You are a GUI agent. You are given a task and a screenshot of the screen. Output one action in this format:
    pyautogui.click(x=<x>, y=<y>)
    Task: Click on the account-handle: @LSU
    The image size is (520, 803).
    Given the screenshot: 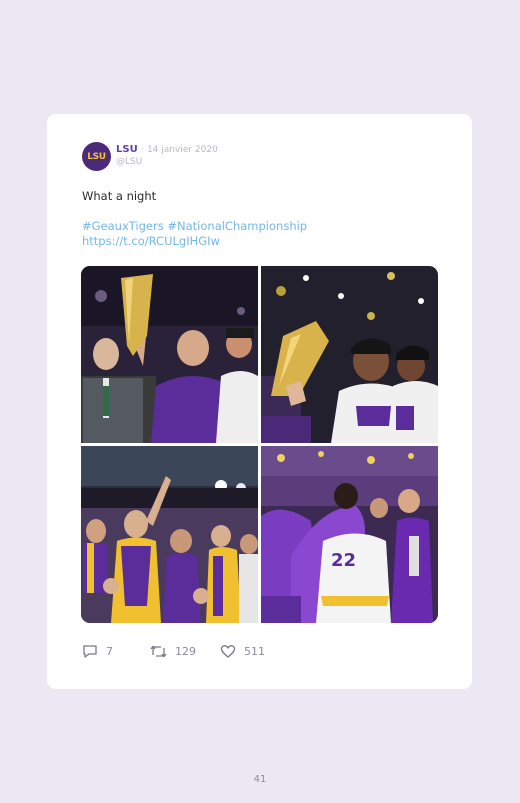 What is the action you would take?
    pyautogui.click(x=129, y=162)
    